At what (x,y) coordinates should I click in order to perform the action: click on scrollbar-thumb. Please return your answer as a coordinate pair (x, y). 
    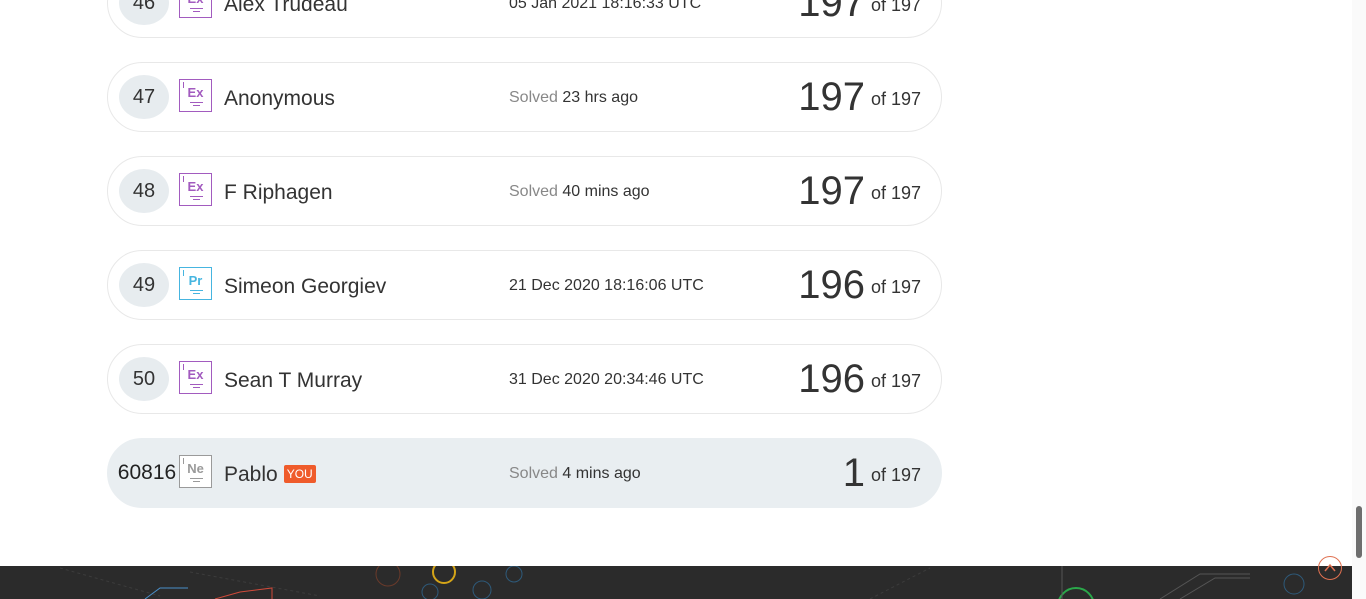
    Looking at the image, I should click on (1359, 532).